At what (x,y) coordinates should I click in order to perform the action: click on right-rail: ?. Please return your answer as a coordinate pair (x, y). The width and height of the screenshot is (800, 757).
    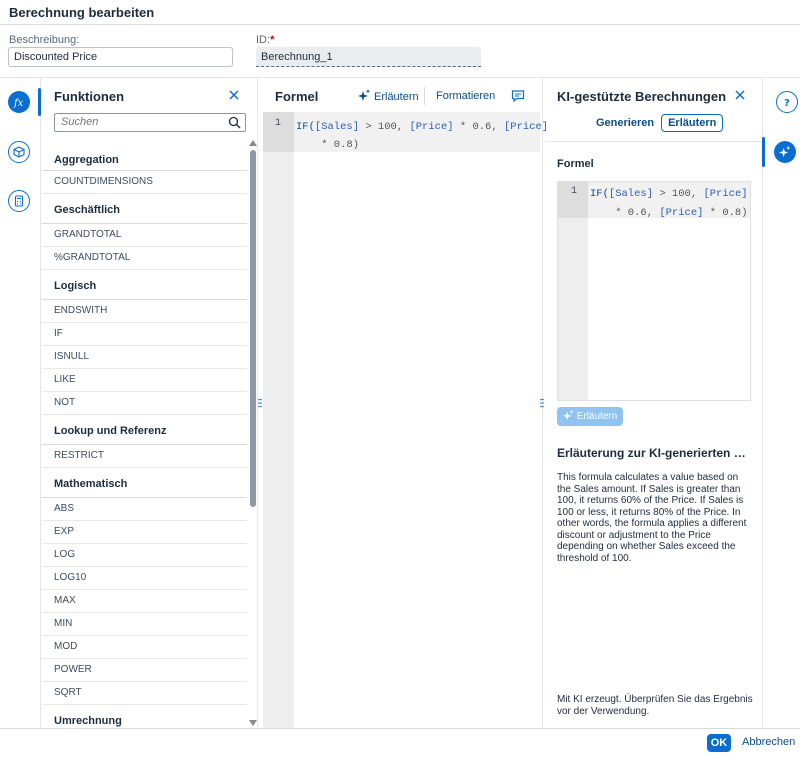
    Looking at the image, I should click on (781, 403).